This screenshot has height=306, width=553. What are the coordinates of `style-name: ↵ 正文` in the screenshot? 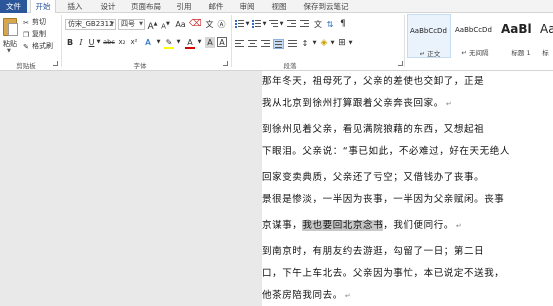 It's located at (430, 54).